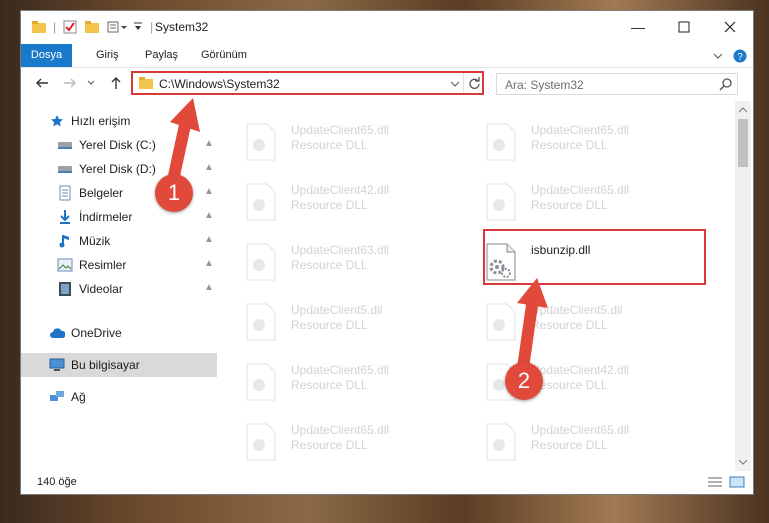  I want to click on recent-locations-button, so click(91, 83).